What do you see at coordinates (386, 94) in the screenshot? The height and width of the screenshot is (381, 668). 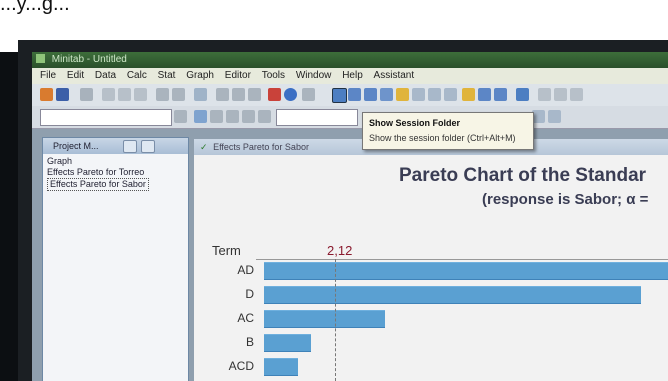 I see `show-info-icon` at bounding box center [386, 94].